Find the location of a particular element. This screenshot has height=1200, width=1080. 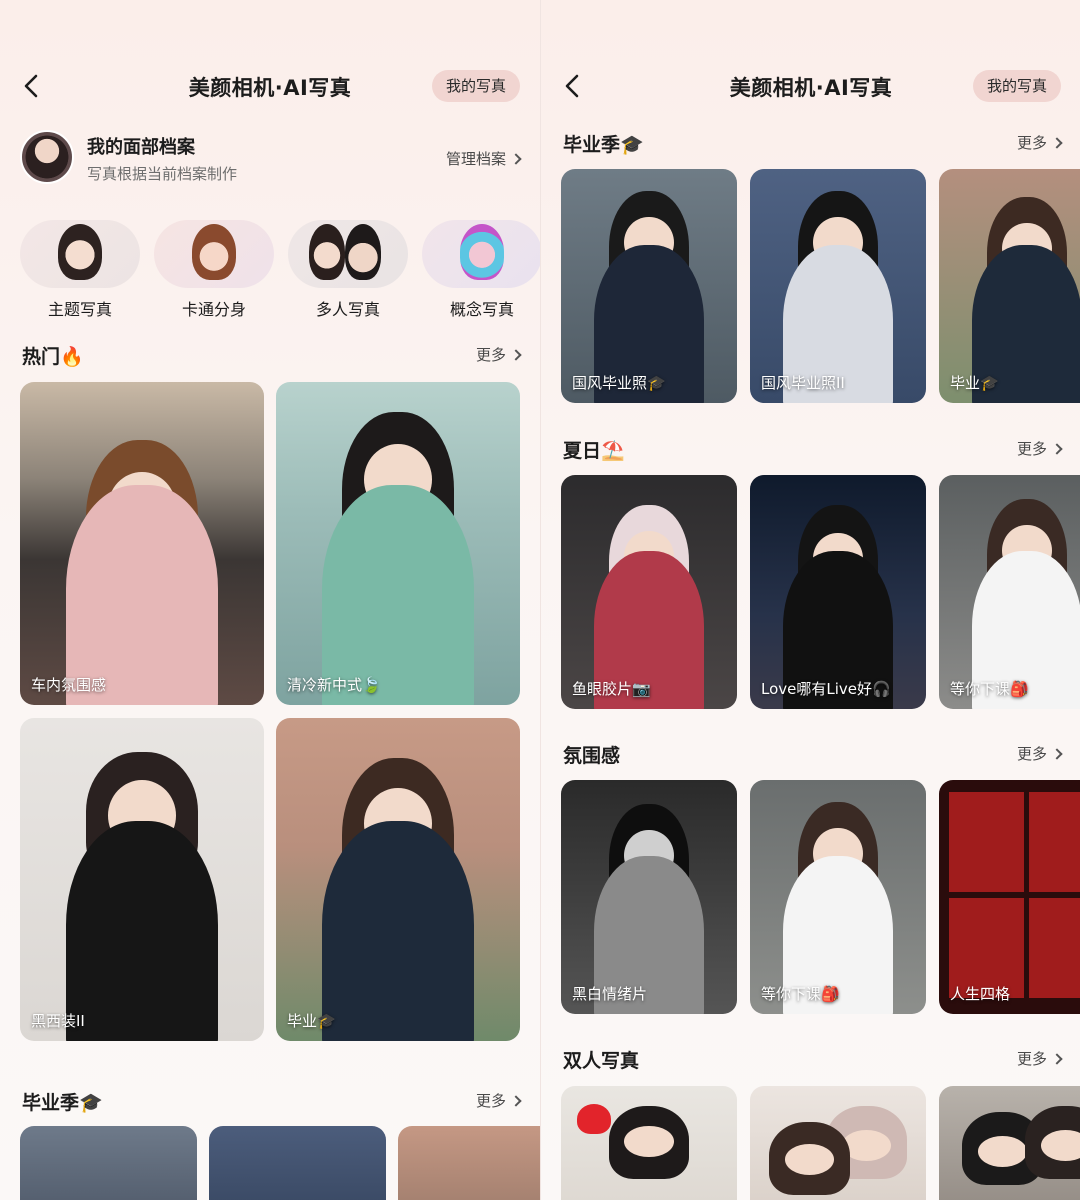

category-label: 概念写真 is located at coordinates (481, 309).